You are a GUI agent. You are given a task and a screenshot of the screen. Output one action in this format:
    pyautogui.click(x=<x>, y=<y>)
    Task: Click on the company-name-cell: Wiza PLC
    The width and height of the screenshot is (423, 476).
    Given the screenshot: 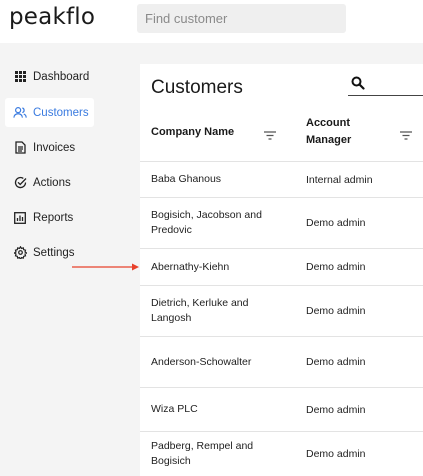 What is the action you would take?
    pyautogui.click(x=174, y=409)
    